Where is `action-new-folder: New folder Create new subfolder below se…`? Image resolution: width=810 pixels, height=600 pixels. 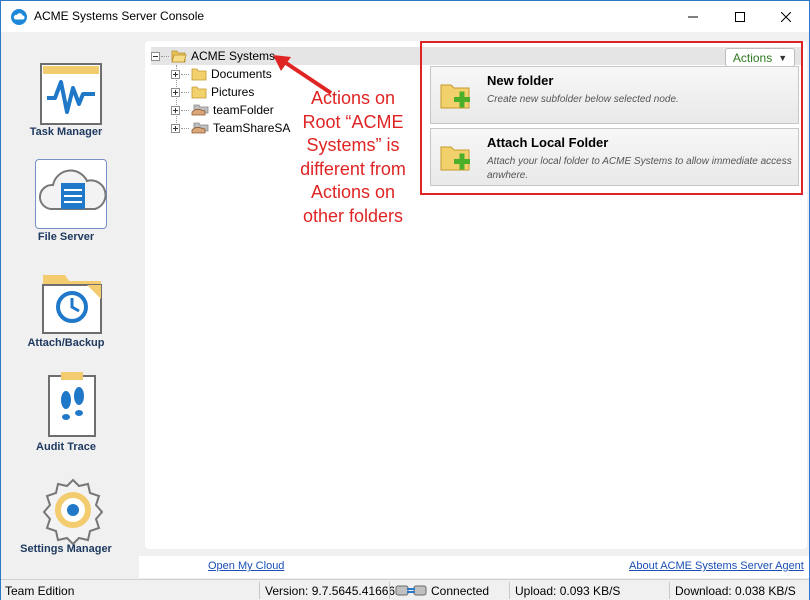
action-new-folder: New folder Create new subfolder below se… is located at coordinates (614, 95).